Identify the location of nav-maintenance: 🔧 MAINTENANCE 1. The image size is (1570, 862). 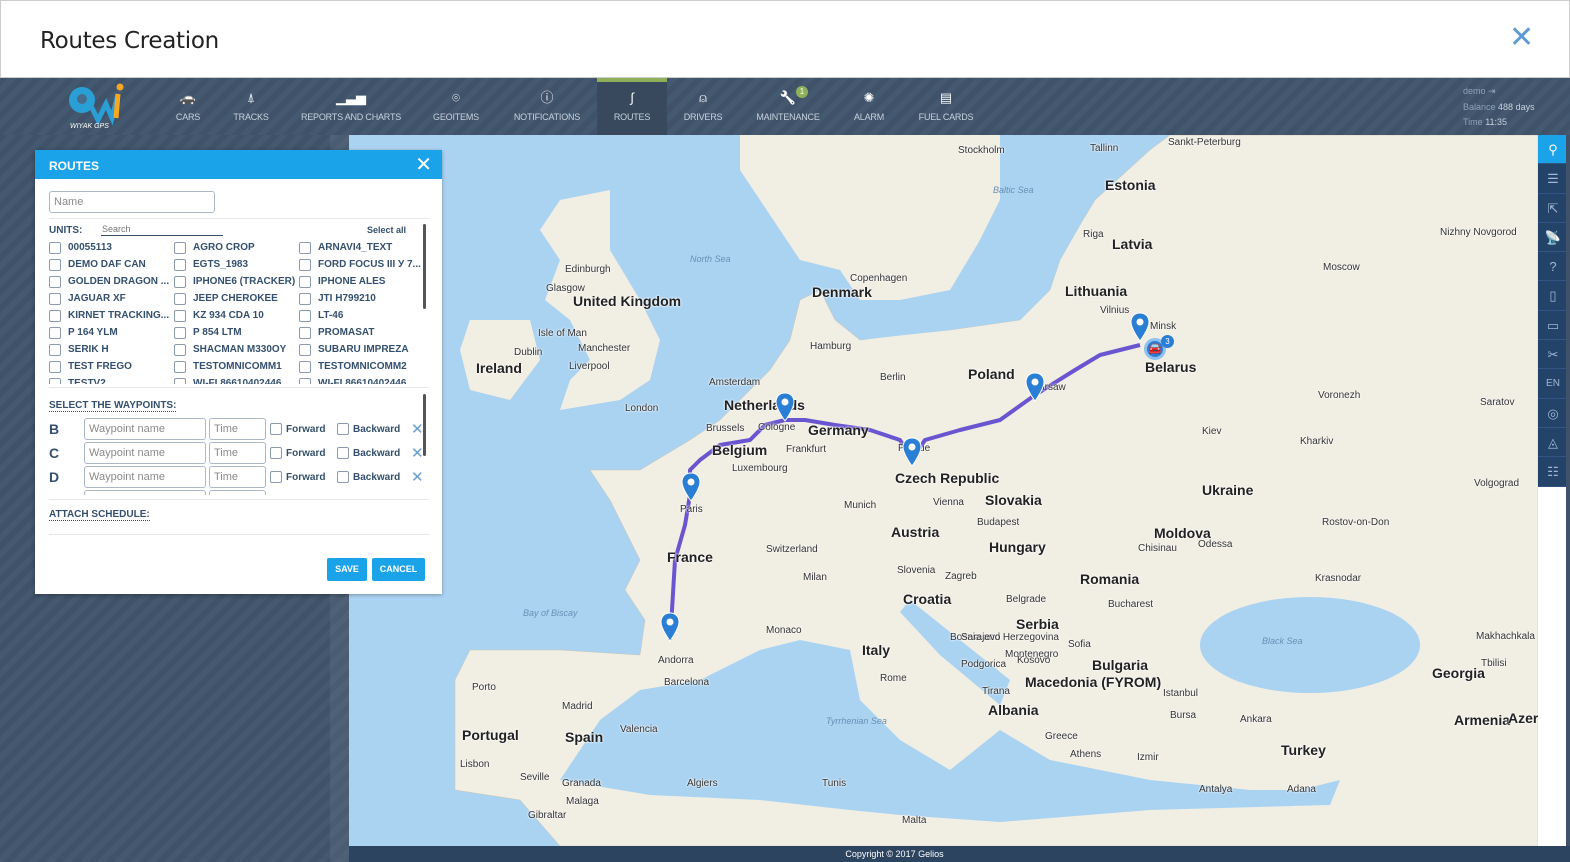
(788, 106).